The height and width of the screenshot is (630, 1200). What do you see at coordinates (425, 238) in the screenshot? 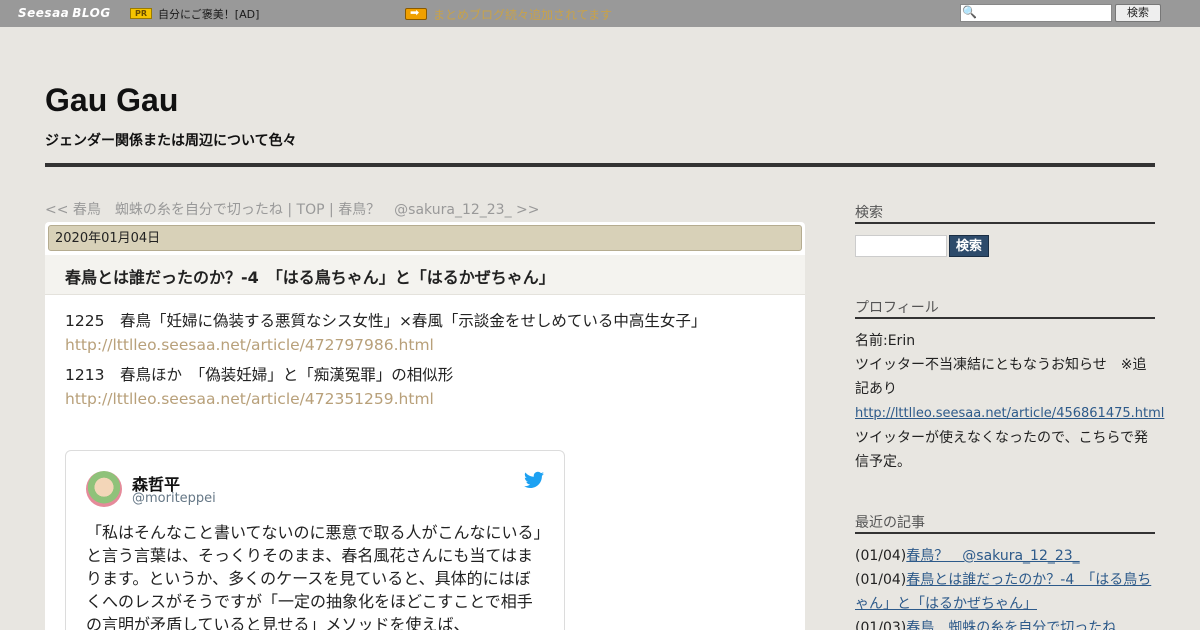
I see `post-date: 2020年01月04日` at bounding box center [425, 238].